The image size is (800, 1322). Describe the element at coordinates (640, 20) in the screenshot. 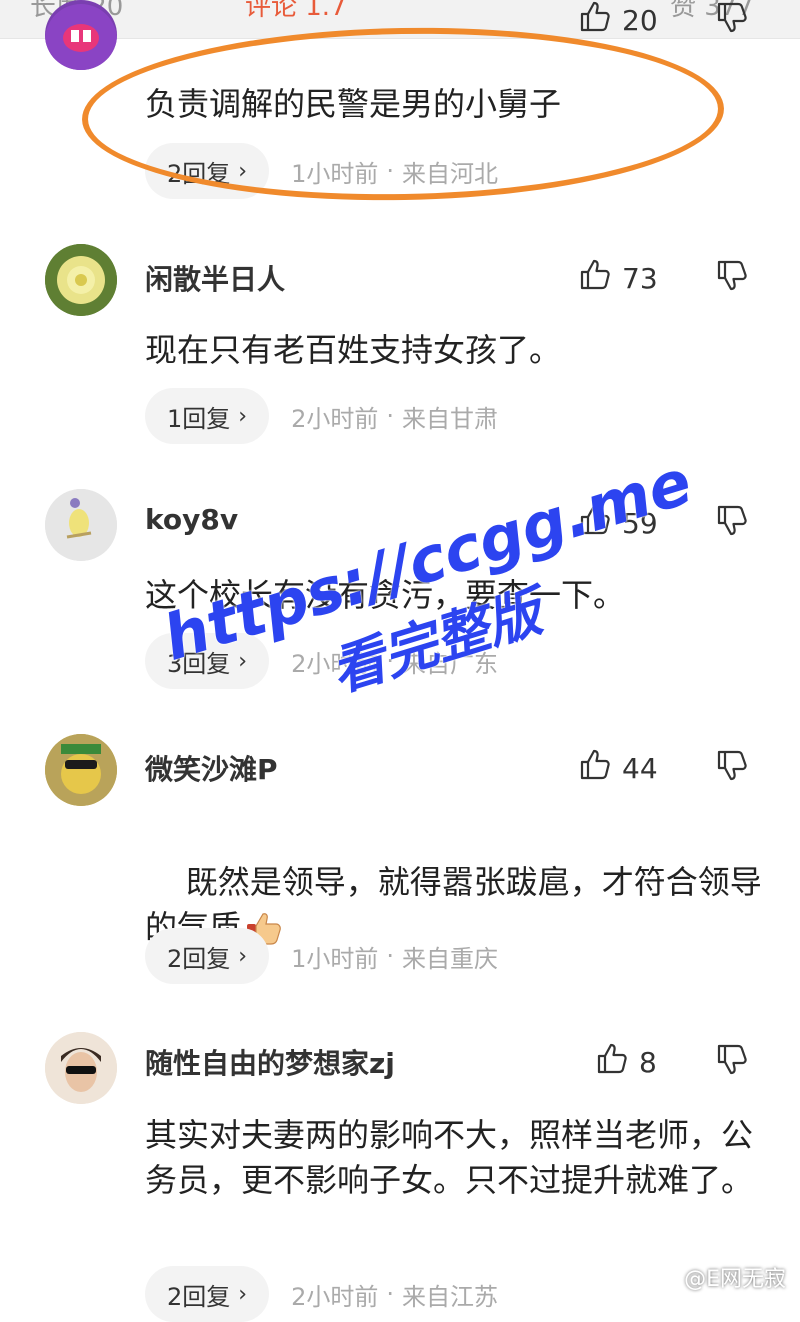

I see `like-count: 20` at that location.